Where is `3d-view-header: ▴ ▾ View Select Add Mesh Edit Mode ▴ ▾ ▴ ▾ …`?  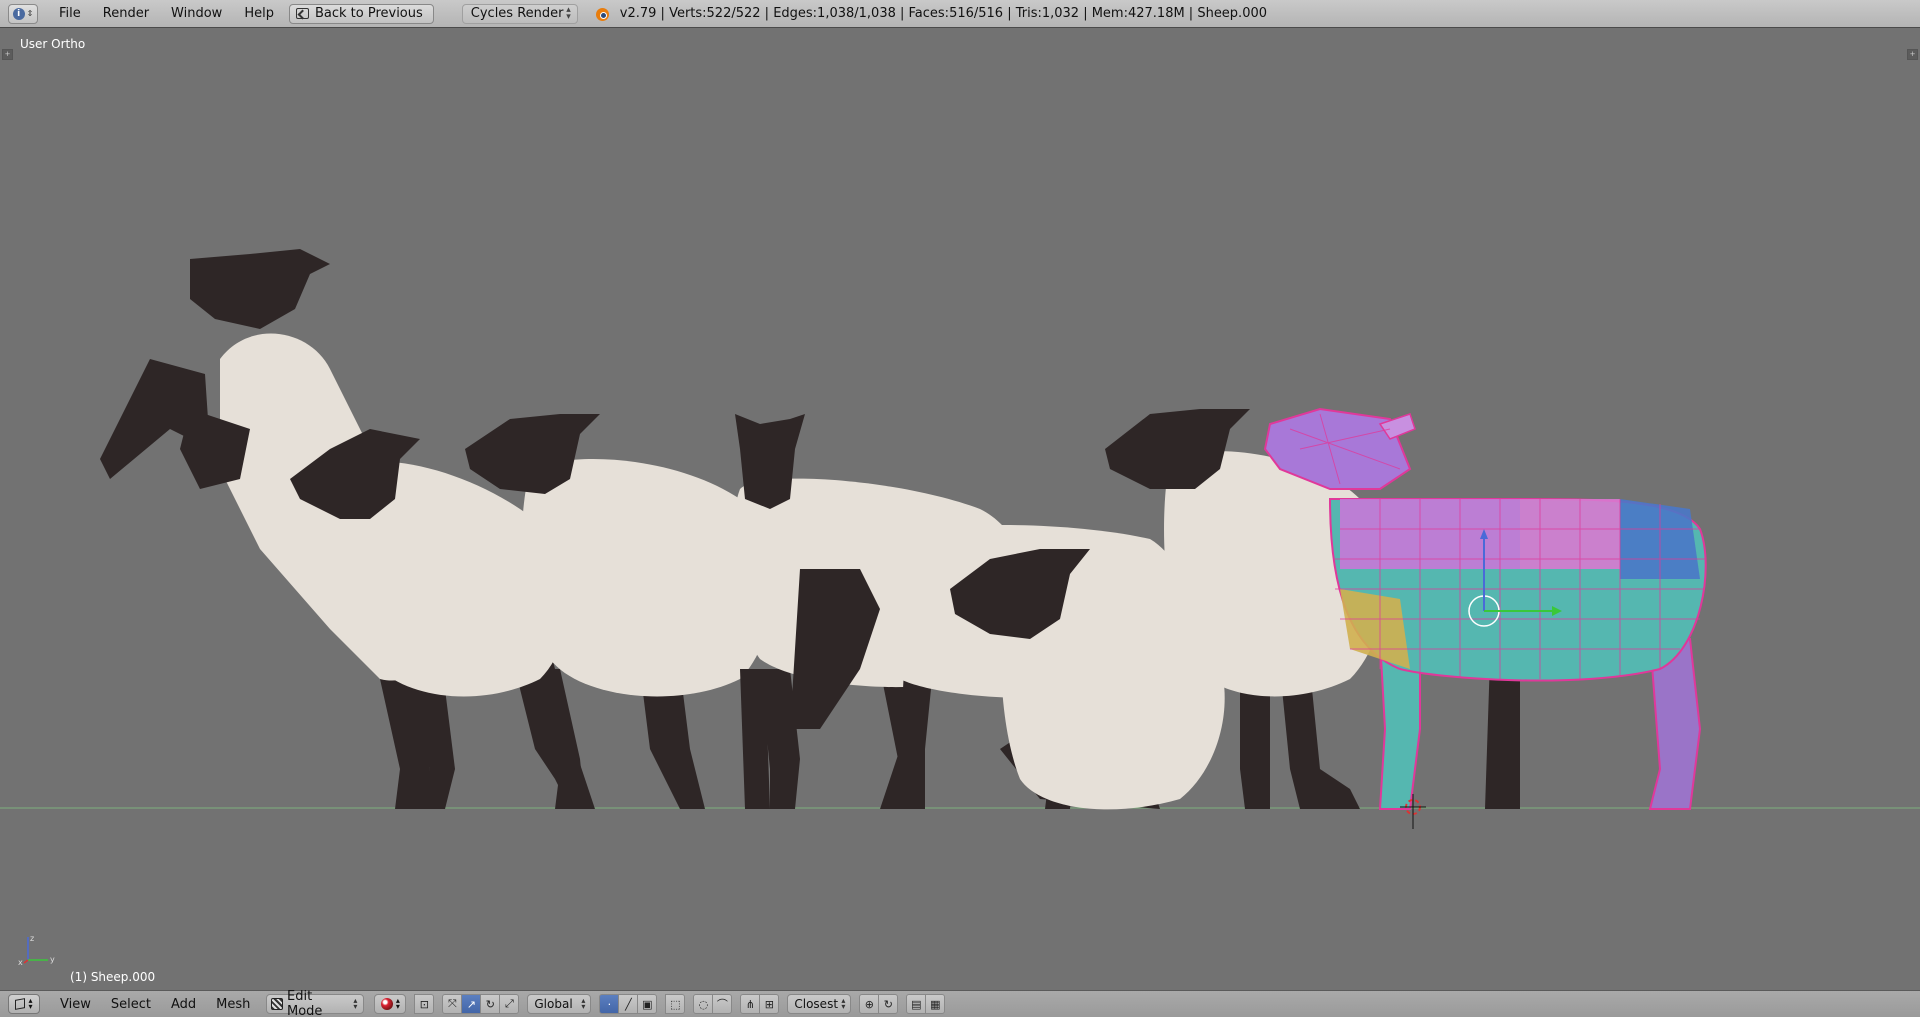 3d-view-header: ▴ ▾ View Select Add Mesh Edit Mode ▴ ▾ ▴ ▾ … is located at coordinates (960, 1003).